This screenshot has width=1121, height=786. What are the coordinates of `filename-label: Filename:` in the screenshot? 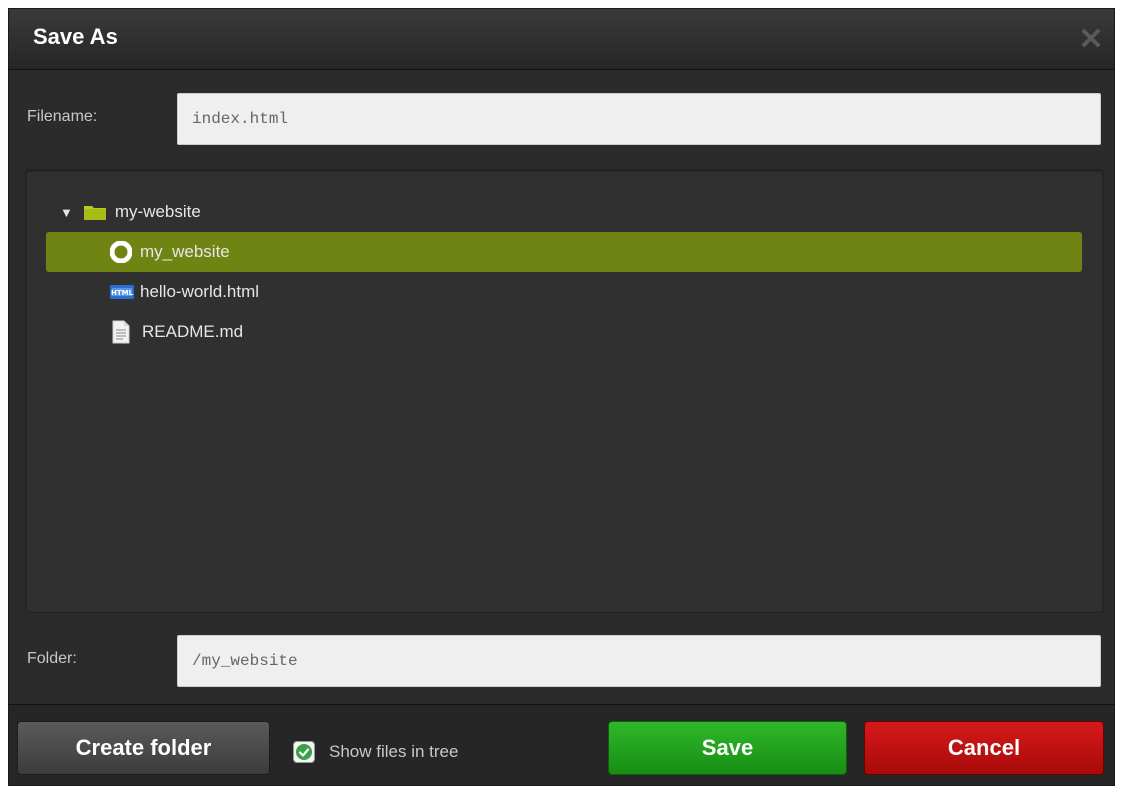 It's located at (62, 116).